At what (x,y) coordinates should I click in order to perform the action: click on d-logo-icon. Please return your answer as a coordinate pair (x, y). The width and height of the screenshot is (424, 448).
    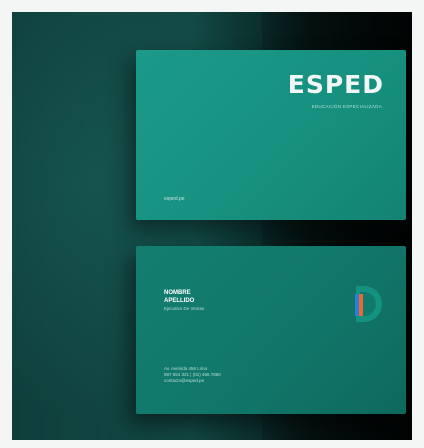
    Looking at the image, I should click on (368, 304).